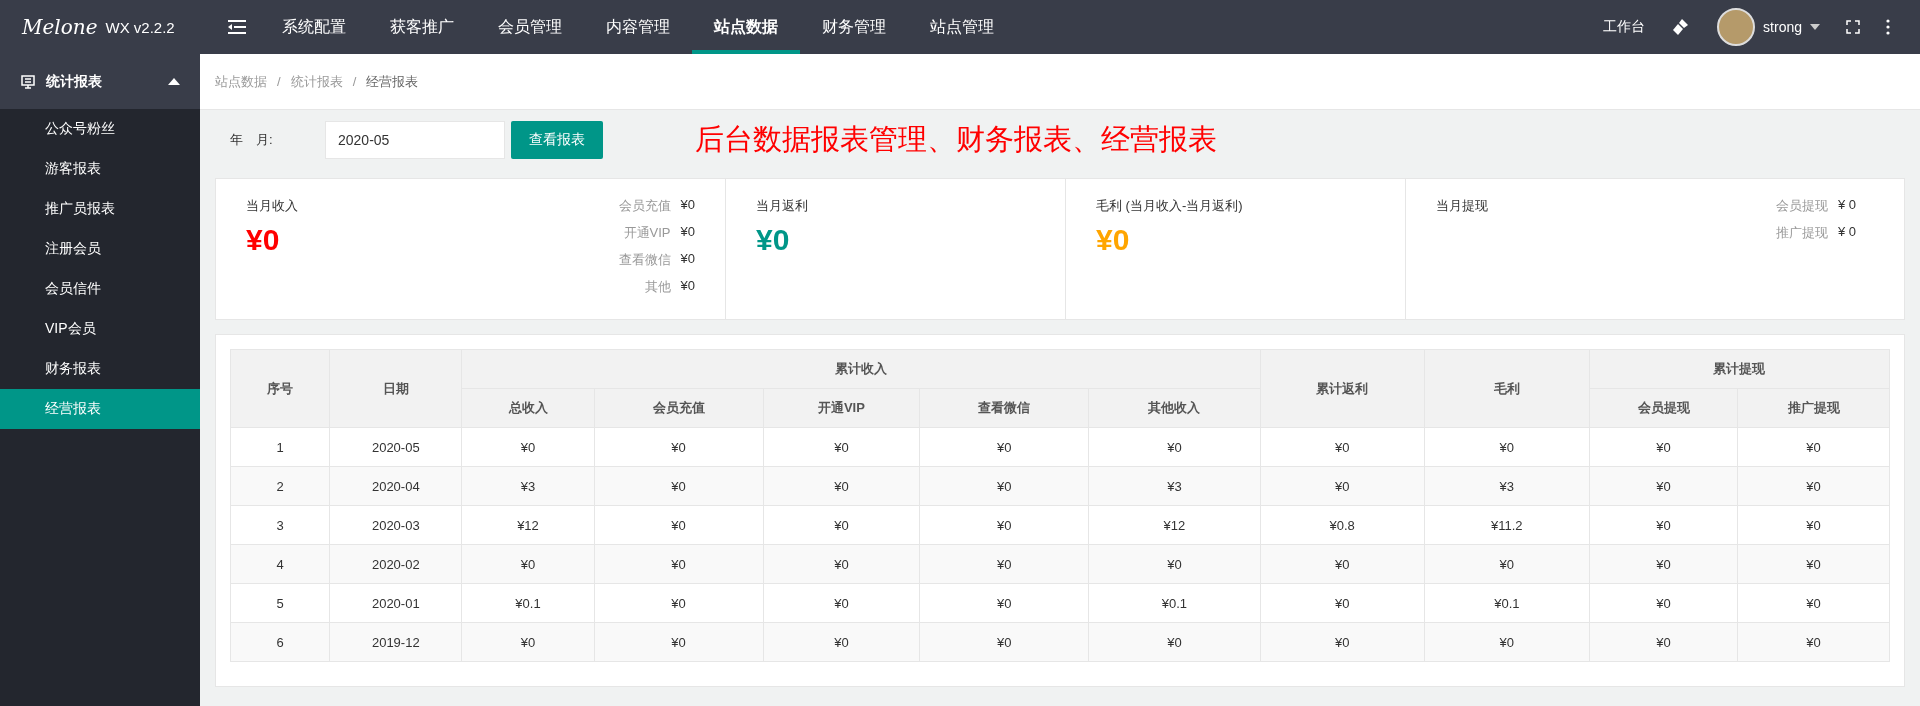 This screenshot has height=706, width=1920. What do you see at coordinates (1782, 27) in the screenshot?
I see `username: strong` at bounding box center [1782, 27].